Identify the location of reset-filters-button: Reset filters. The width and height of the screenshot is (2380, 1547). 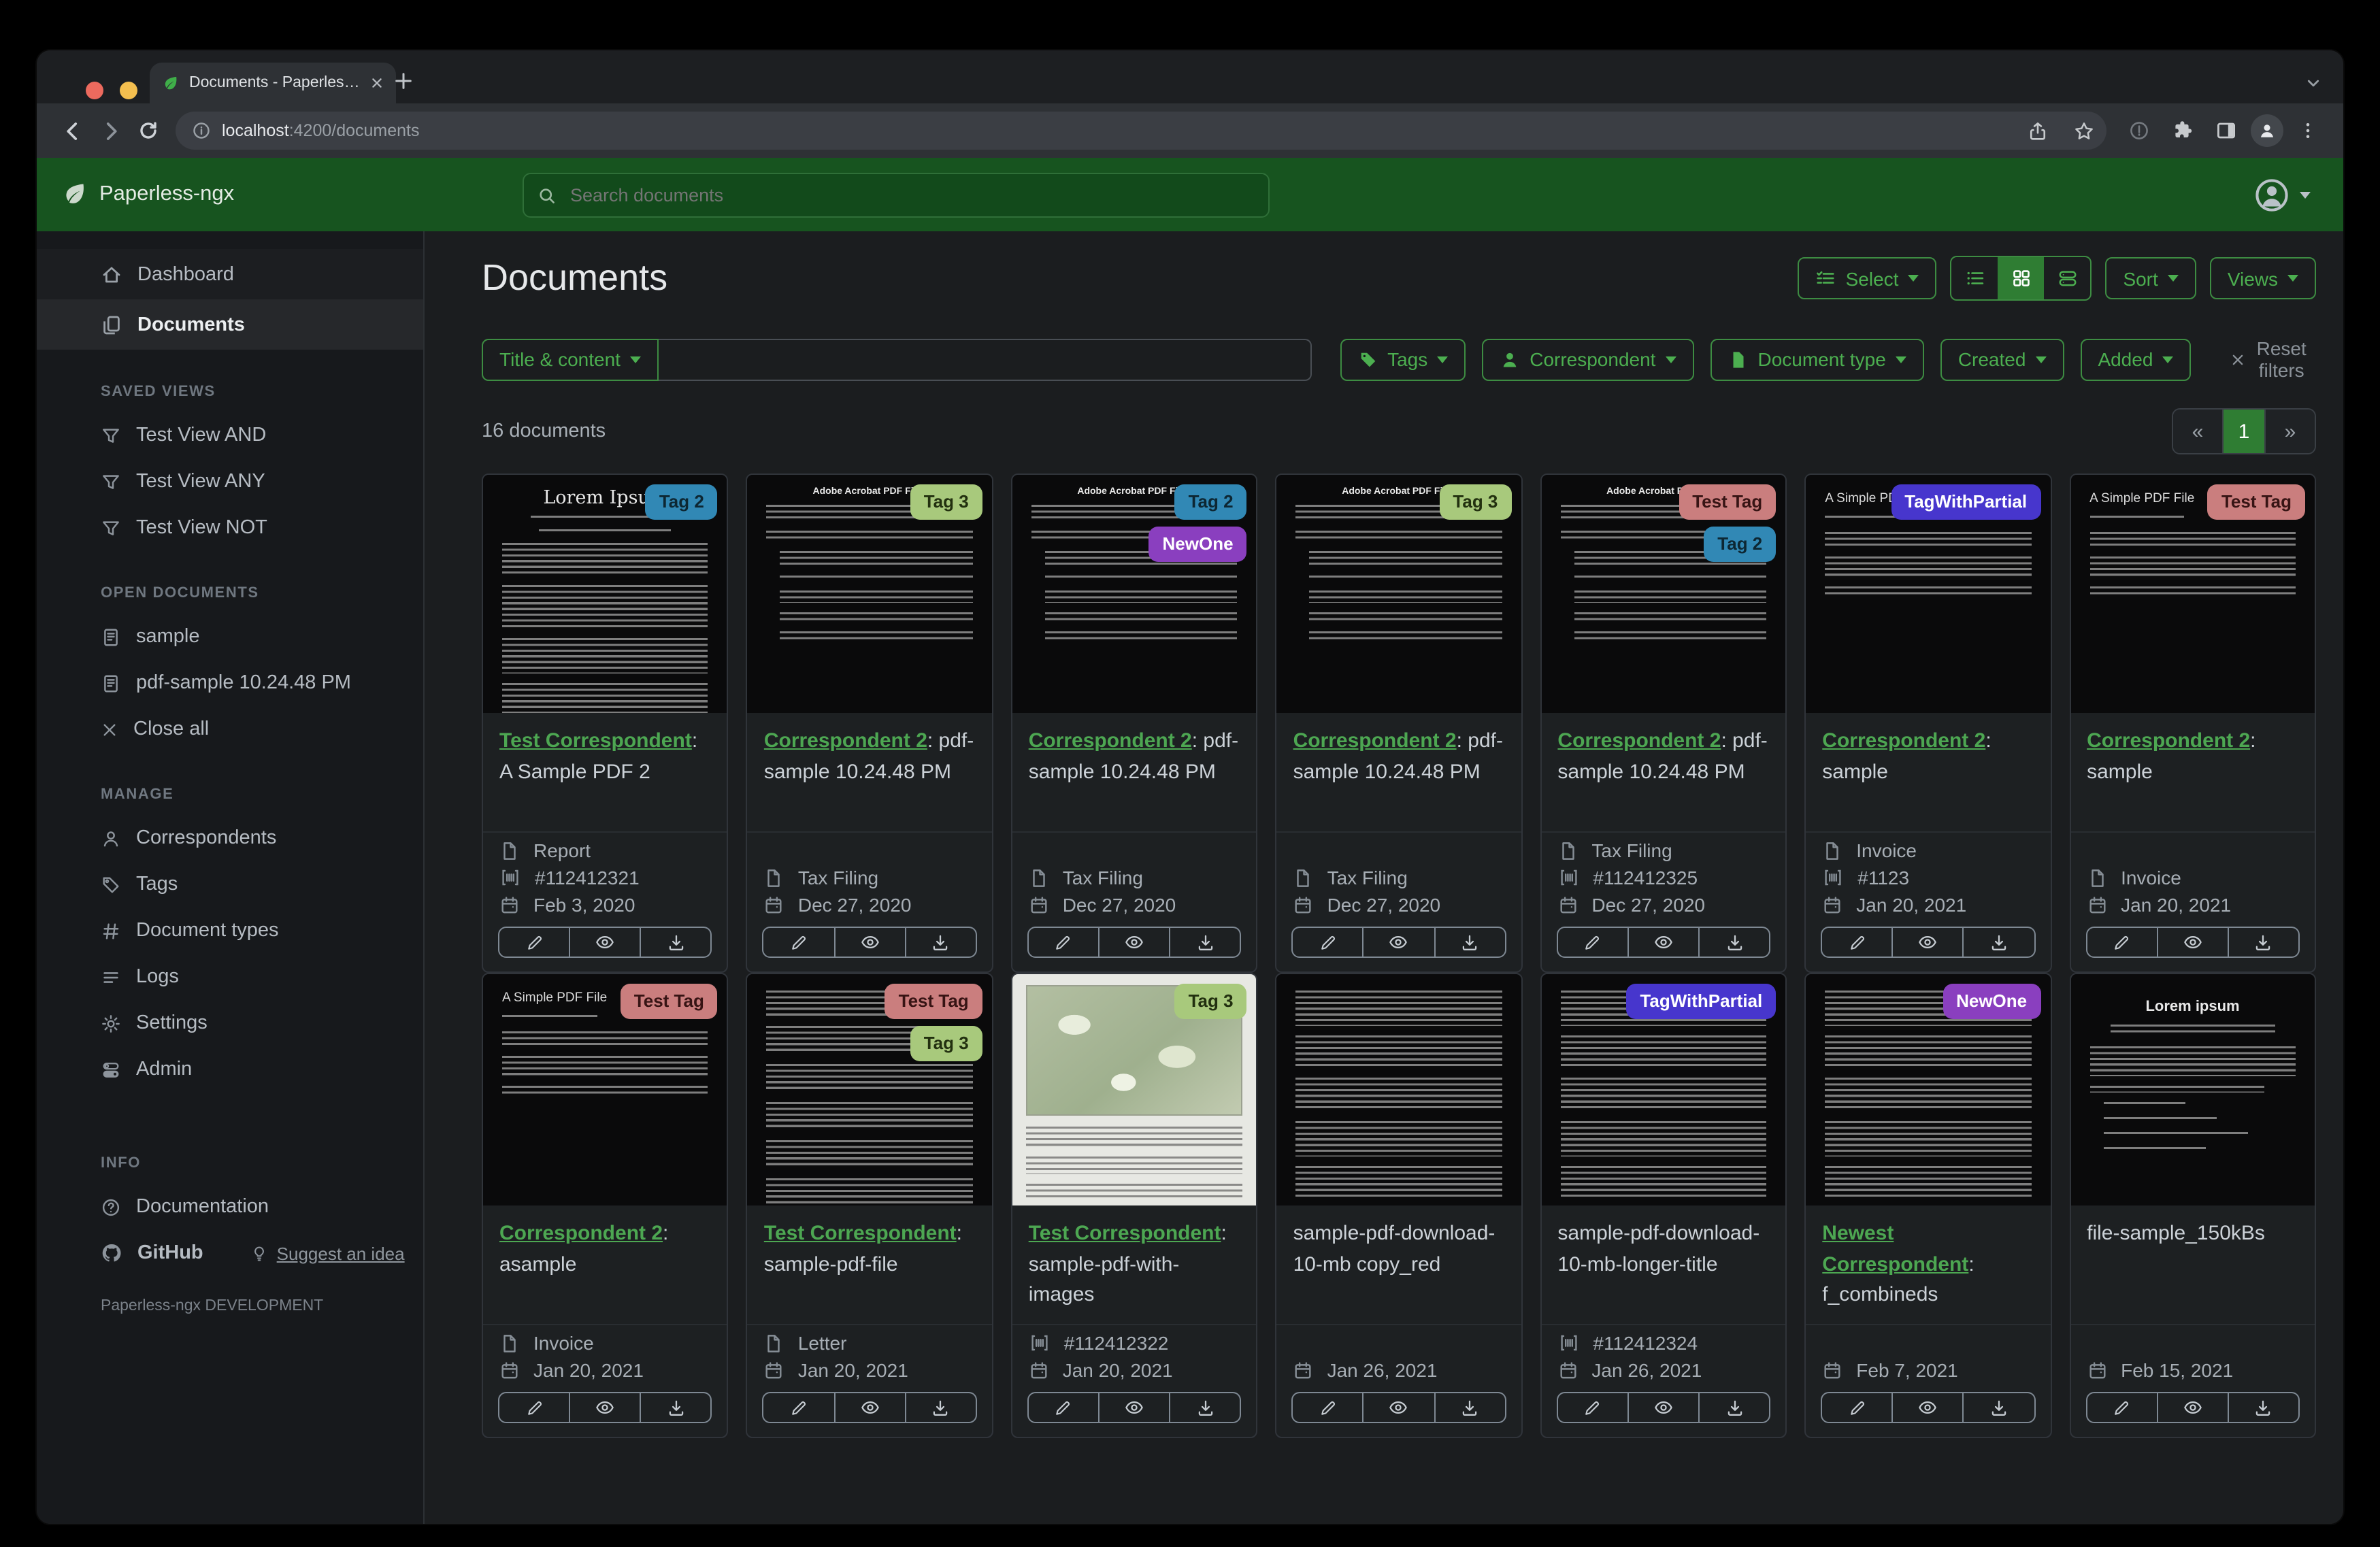
(2269, 359).